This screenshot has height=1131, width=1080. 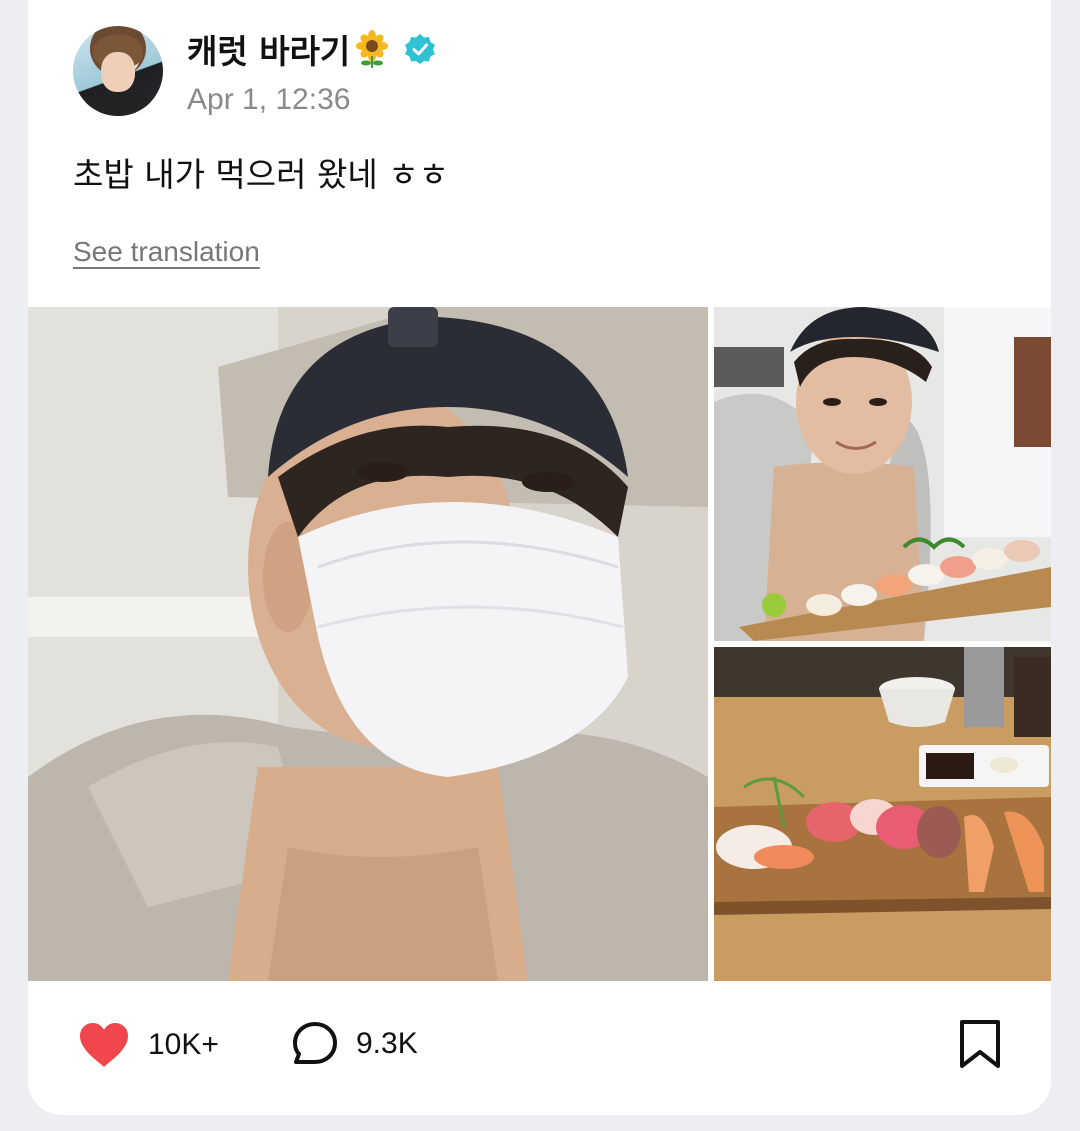 What do you see at coordinates (118, 71) in the screenshot?
I see `avatar` at bounding box center [118, 71].